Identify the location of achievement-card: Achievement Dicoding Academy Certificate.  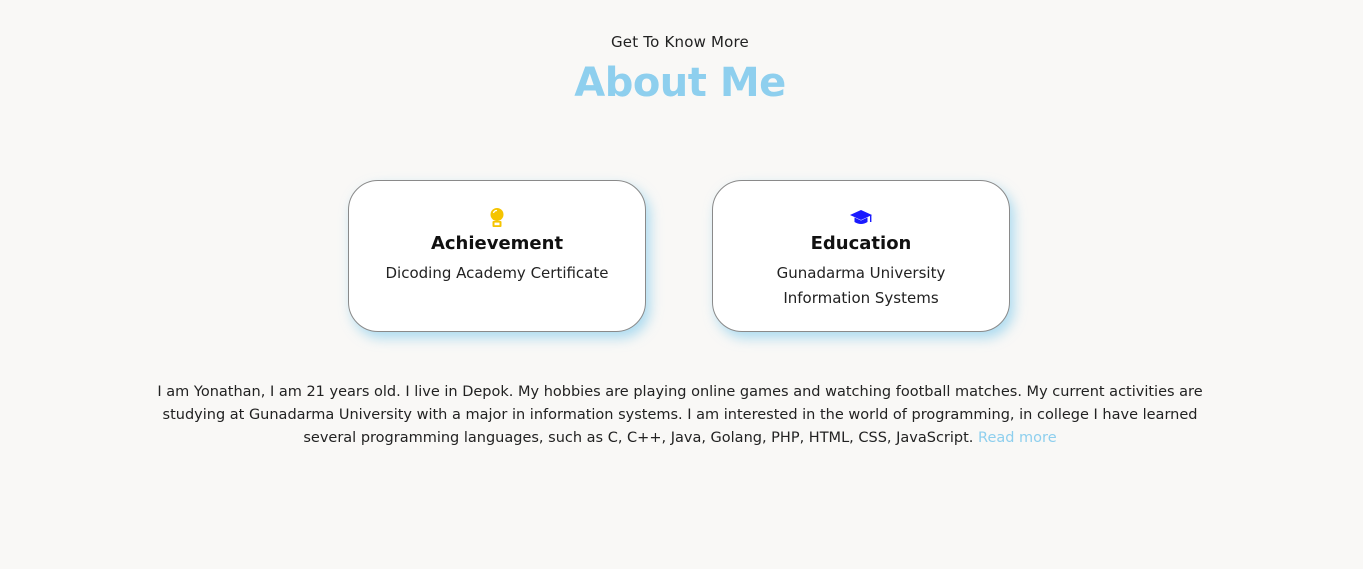
(497, 256).